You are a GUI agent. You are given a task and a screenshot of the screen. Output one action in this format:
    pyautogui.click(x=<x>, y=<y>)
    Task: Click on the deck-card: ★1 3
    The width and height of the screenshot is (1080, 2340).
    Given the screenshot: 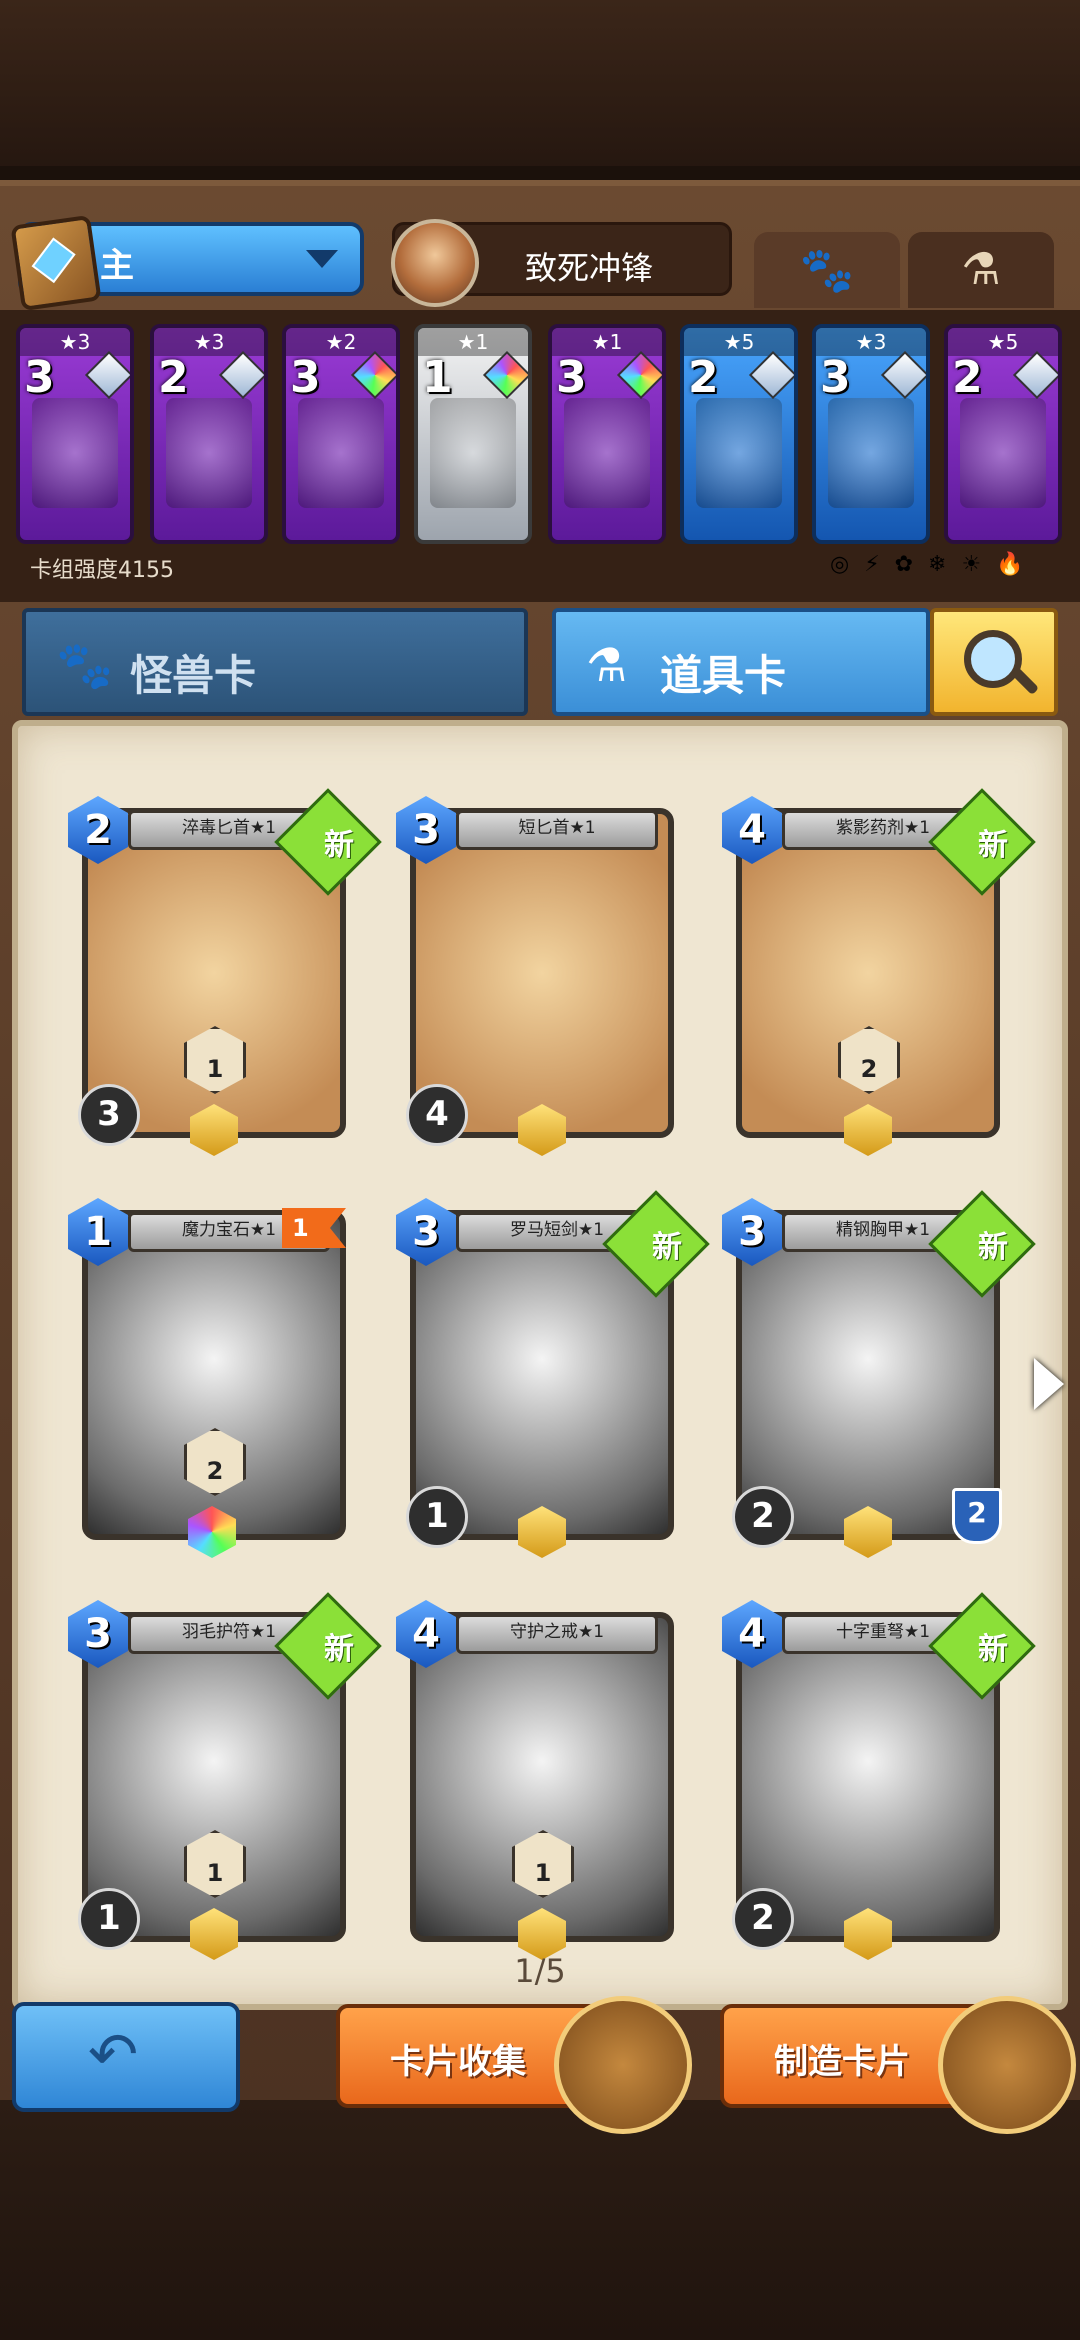 What is the action you would take?
    pyautogui.click(x=607, y=434)
    